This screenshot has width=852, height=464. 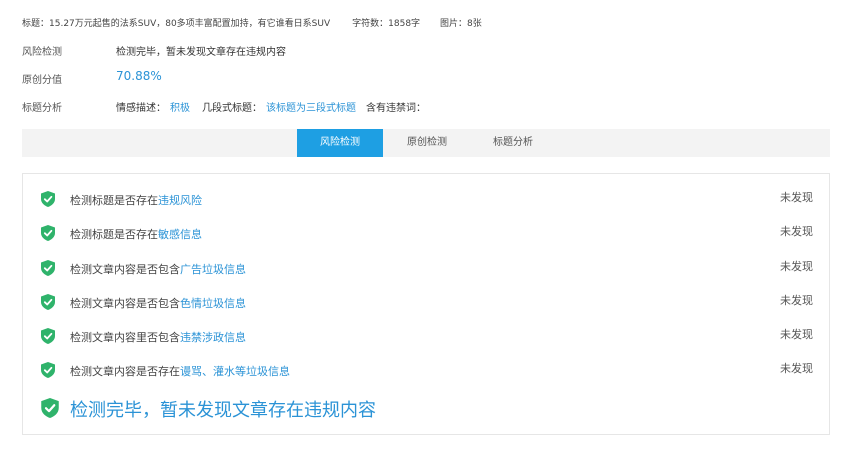 I want to click on check-row: 检测文章内容里否包含违禁涉政信息 未发现, so click(x=426, y=336).